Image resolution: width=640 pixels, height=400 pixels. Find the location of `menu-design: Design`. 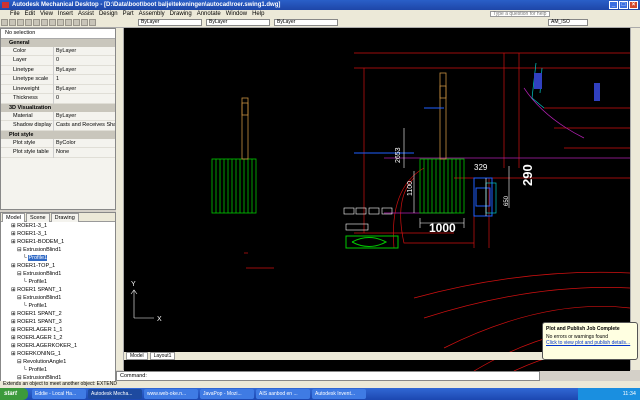

menu-design: Design is located at coordinates (108, 14).